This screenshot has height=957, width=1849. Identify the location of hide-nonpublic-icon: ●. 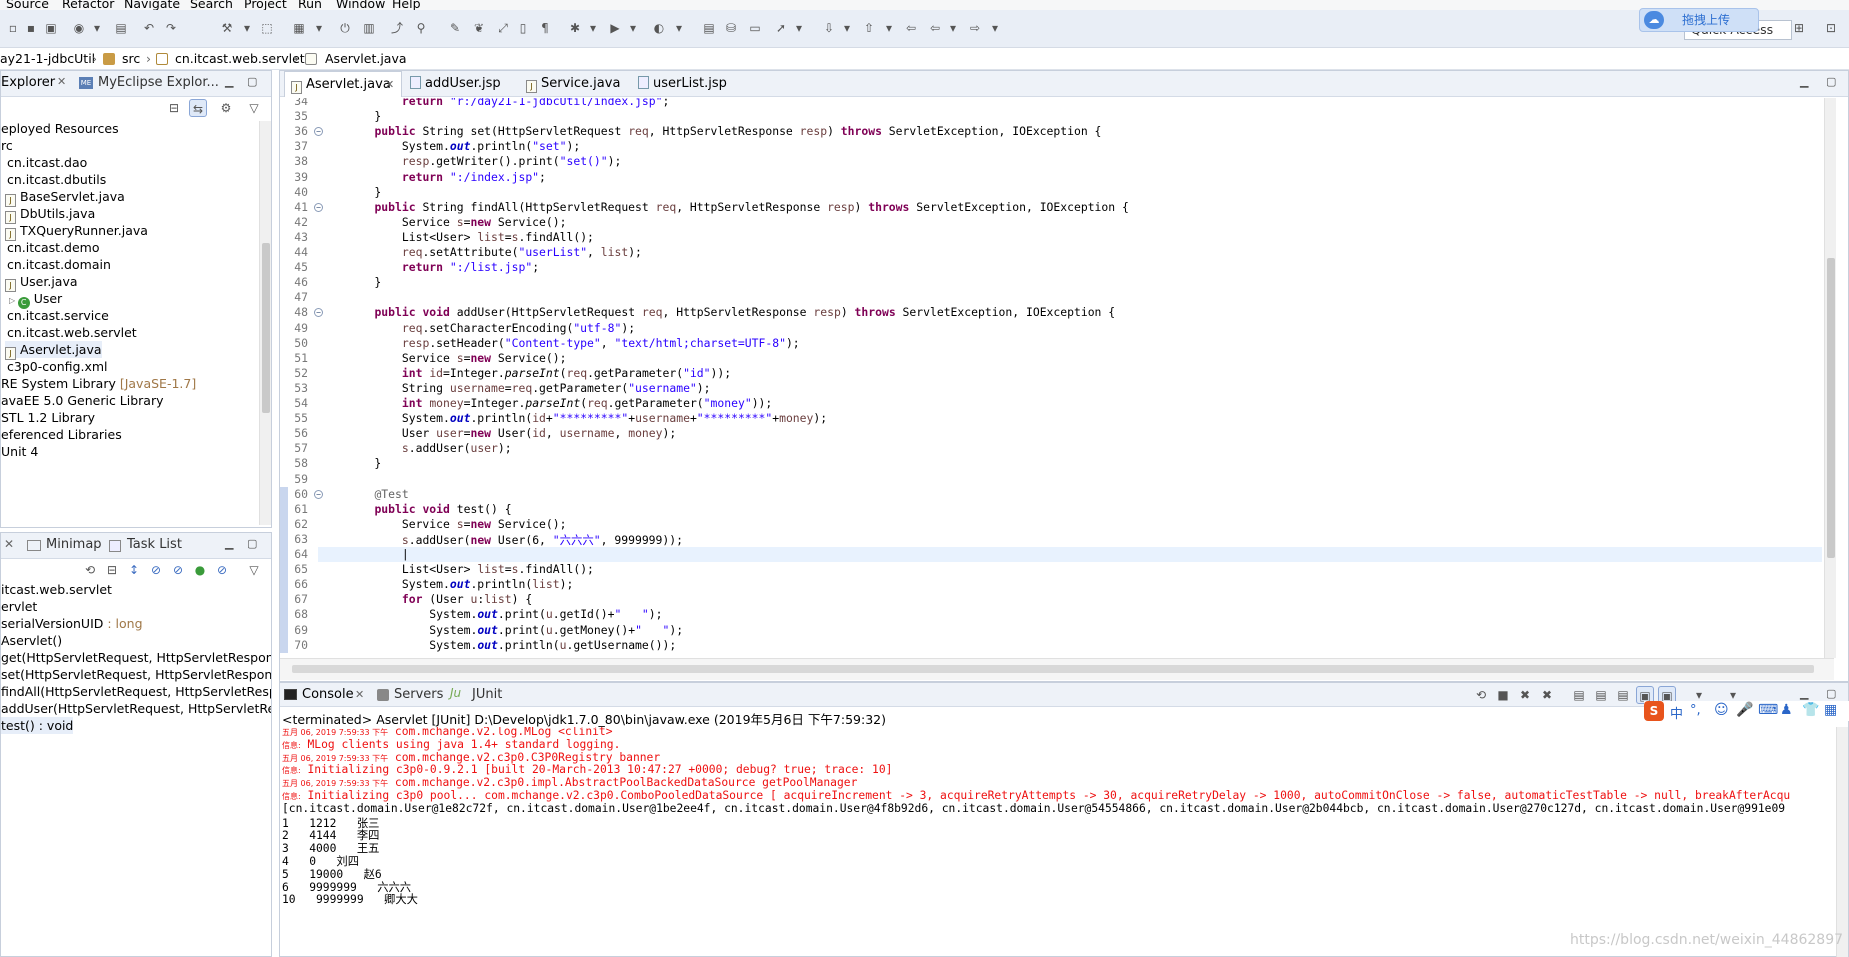
(200, 570).